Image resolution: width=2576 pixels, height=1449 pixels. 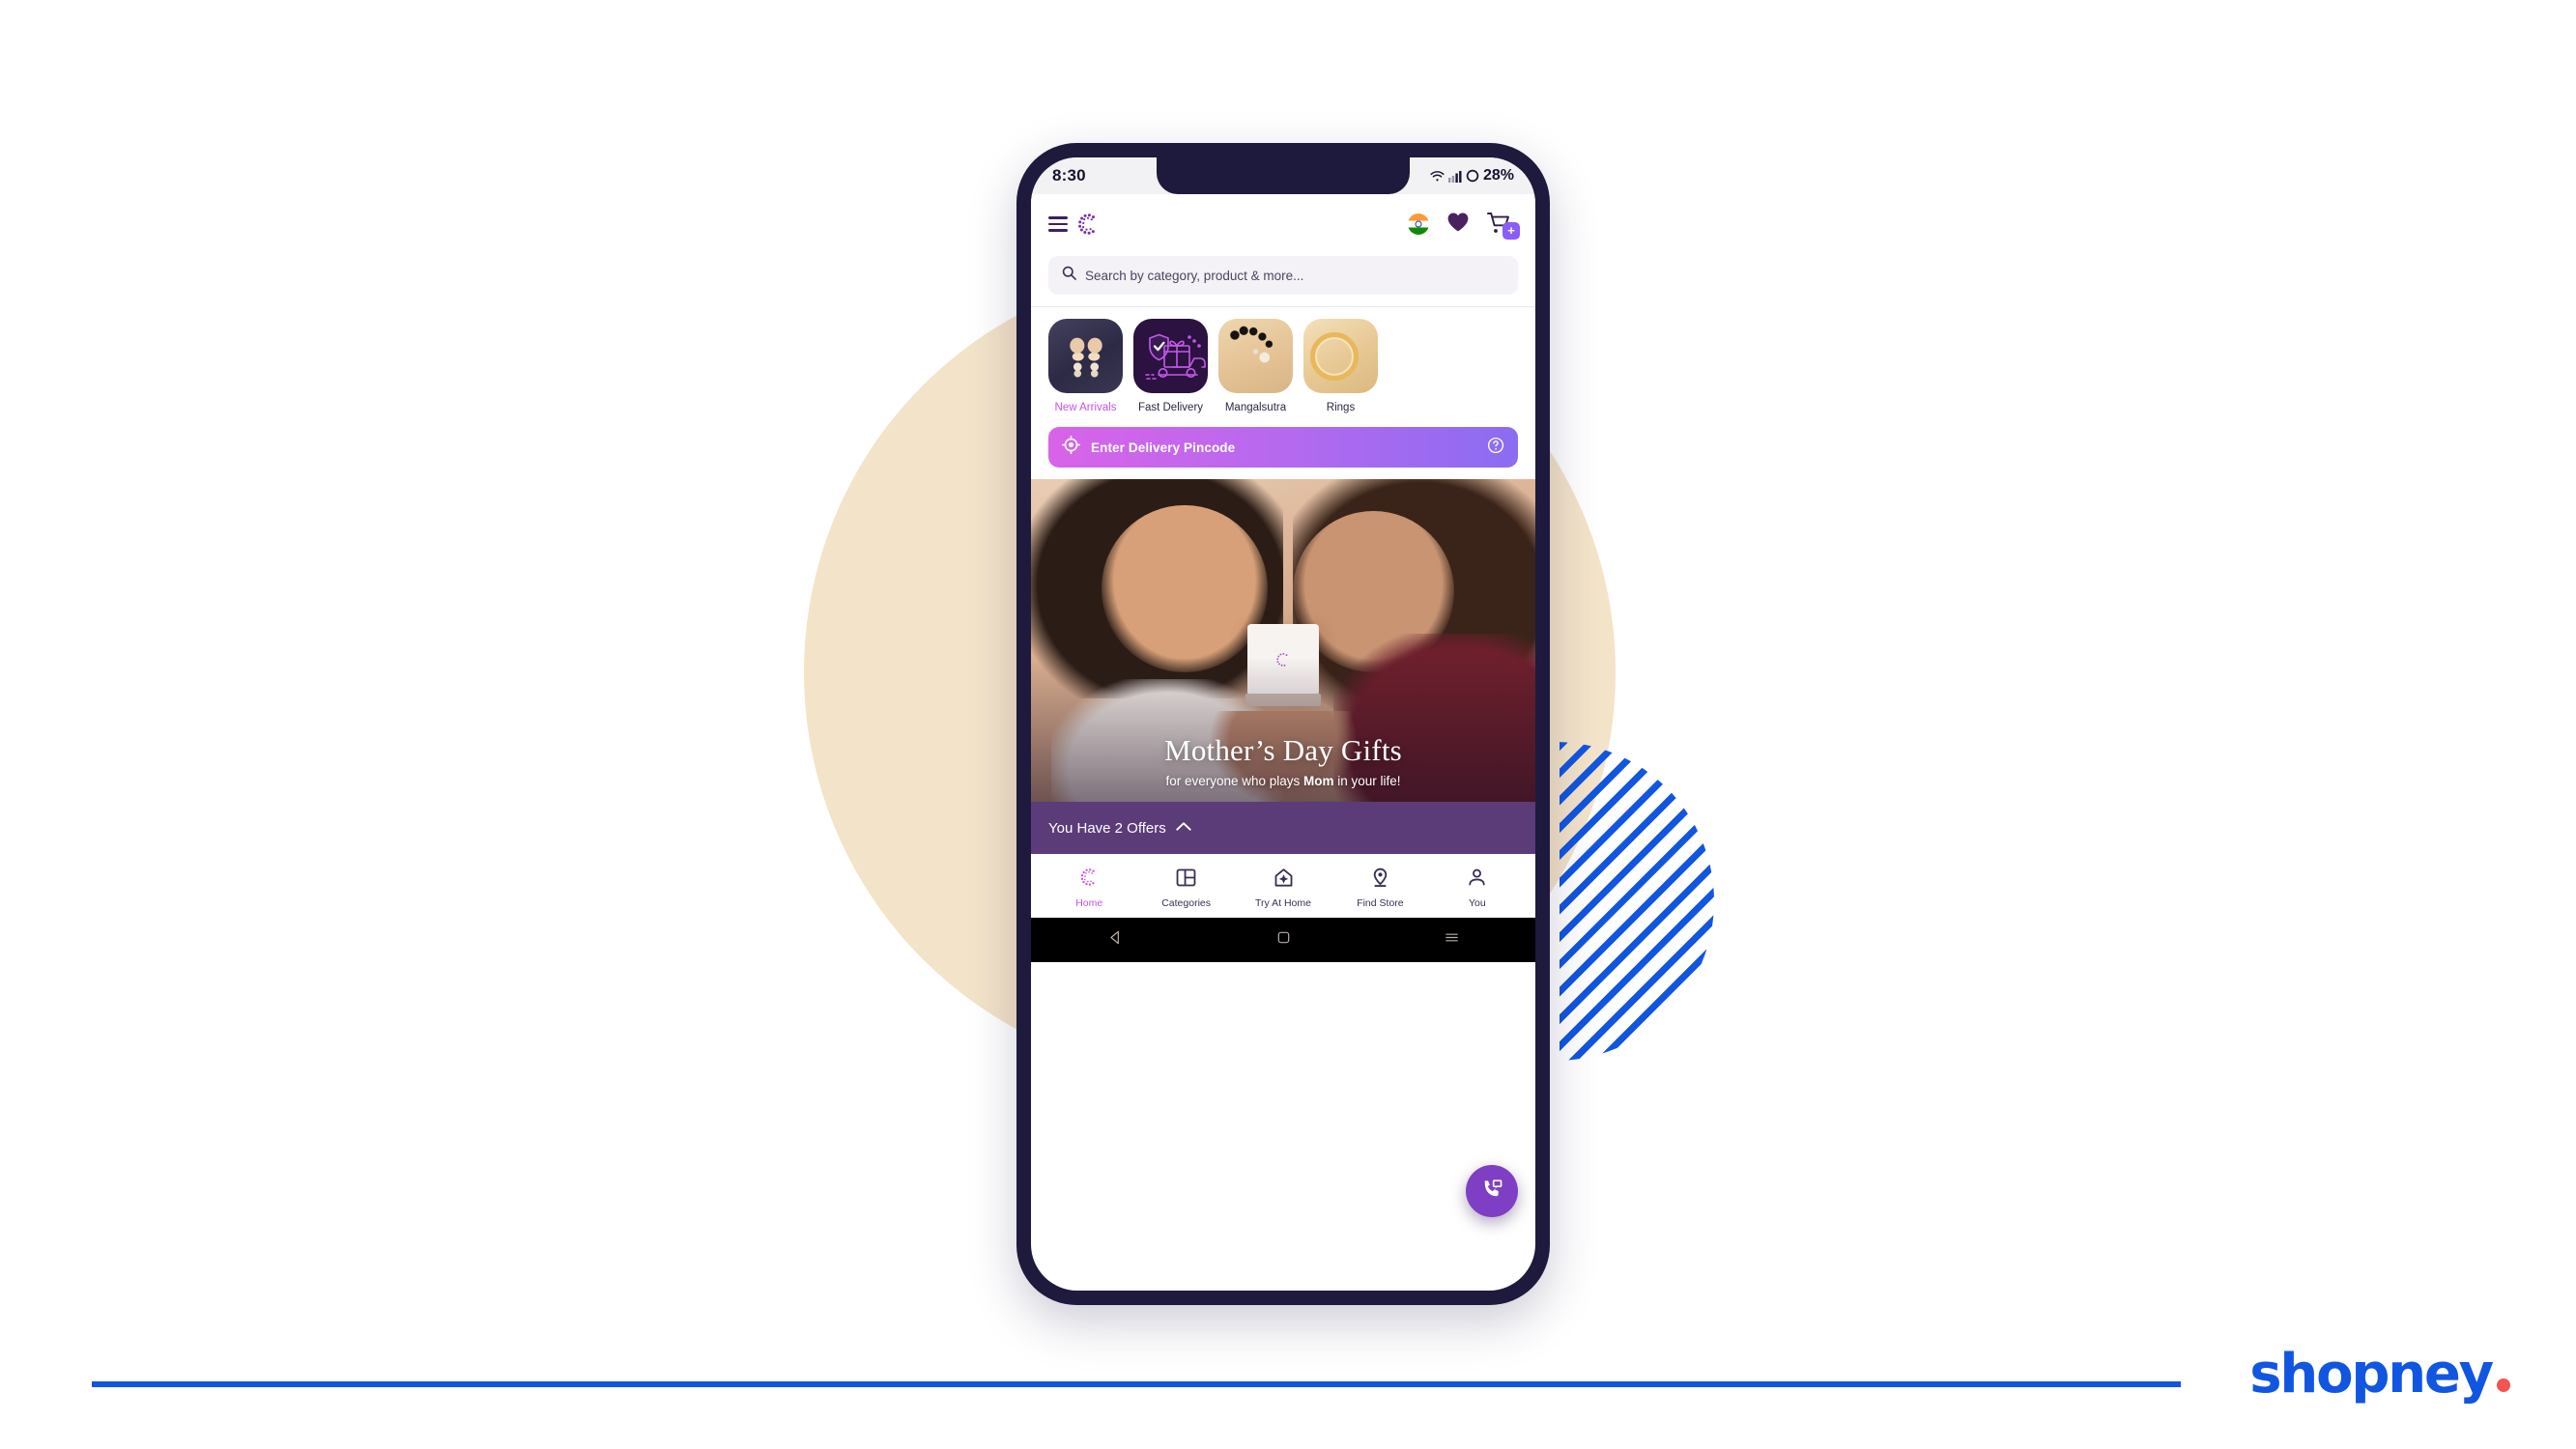 What do you see at coordinates (1058, 224) in the screenshot?
I see `hamburger-menu-icon` at bounding box center [1058, 224].